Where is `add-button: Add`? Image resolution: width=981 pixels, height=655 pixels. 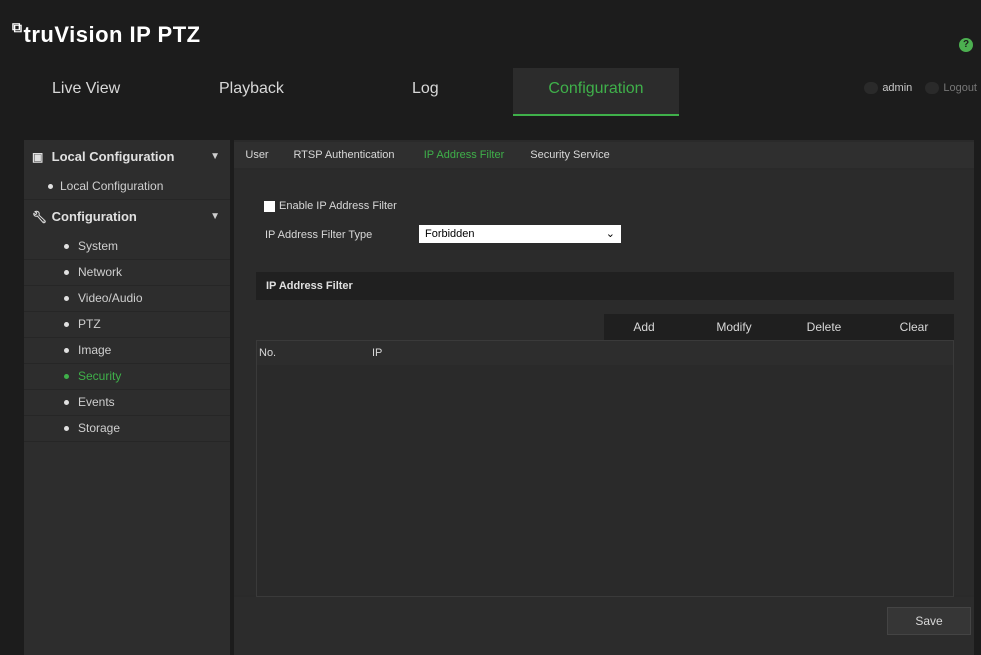 add-button: Add is located at coordinates (644, 327).